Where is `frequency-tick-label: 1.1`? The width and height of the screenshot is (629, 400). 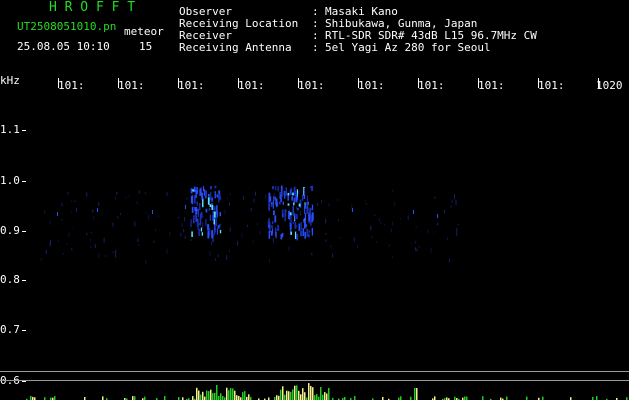 frequency-tick-label: 1.1 is located at coordinates (10, 129).